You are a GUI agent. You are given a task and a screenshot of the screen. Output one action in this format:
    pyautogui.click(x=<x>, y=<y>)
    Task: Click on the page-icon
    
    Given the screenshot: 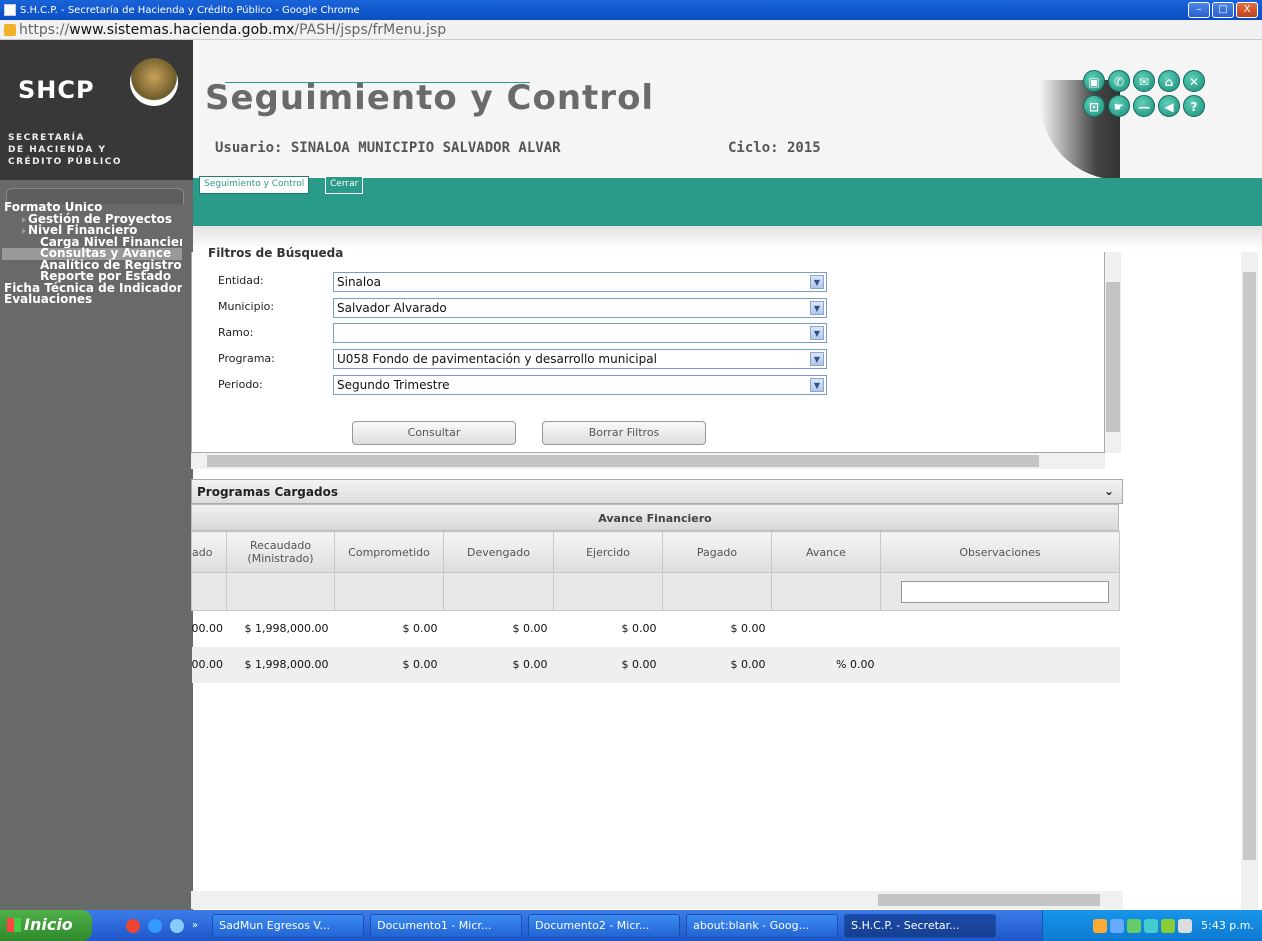 What is the action you would take?
    pyautogui.click(x=10, y=10)
    